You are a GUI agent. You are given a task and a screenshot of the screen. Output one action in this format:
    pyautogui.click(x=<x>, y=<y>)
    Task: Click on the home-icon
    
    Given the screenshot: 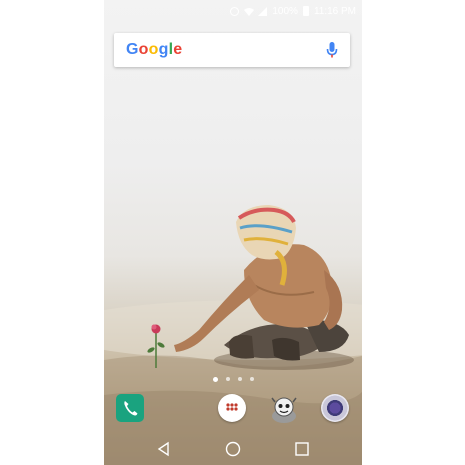 What is the action you would take?
    pyautogui.click(x=233, y=449)
    